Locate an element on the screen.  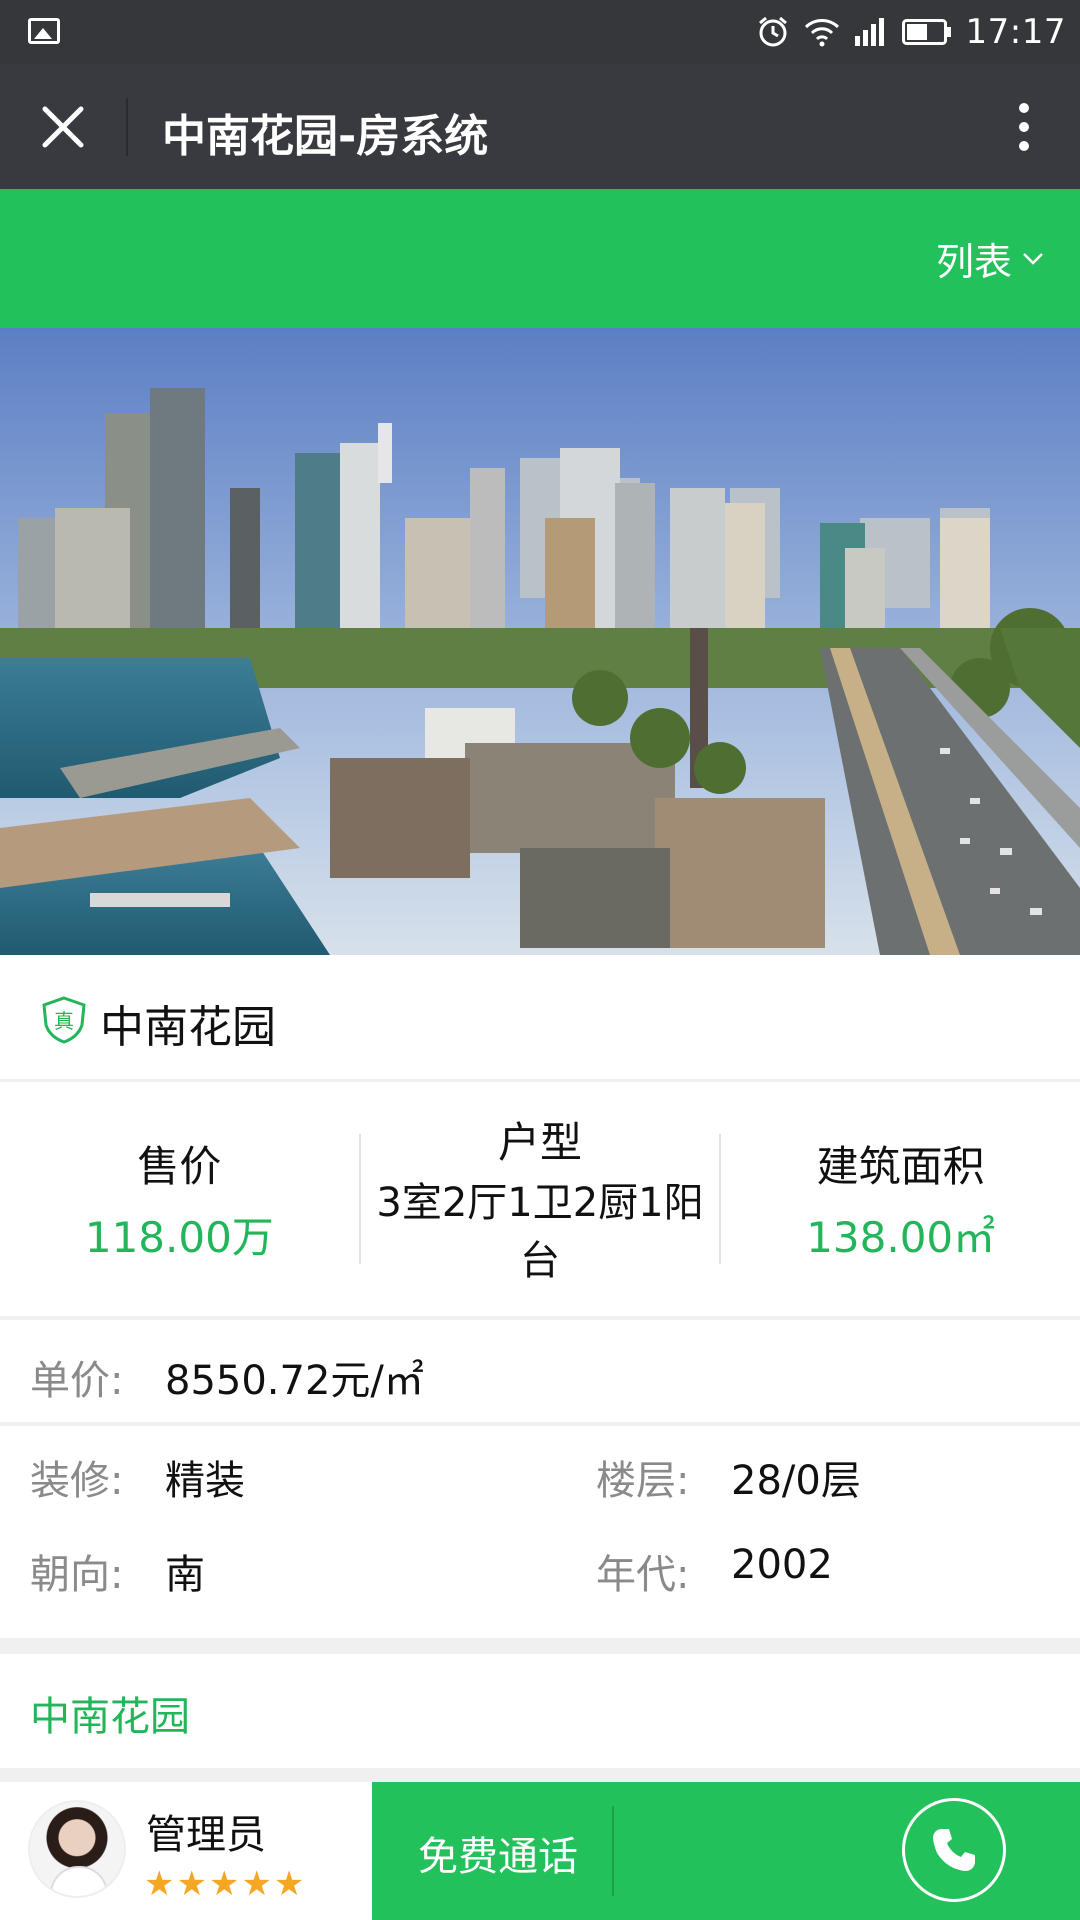
layout-stat: 户型 3室2厅1卫2厨1阳台 is located at coordinates (540, 1199).